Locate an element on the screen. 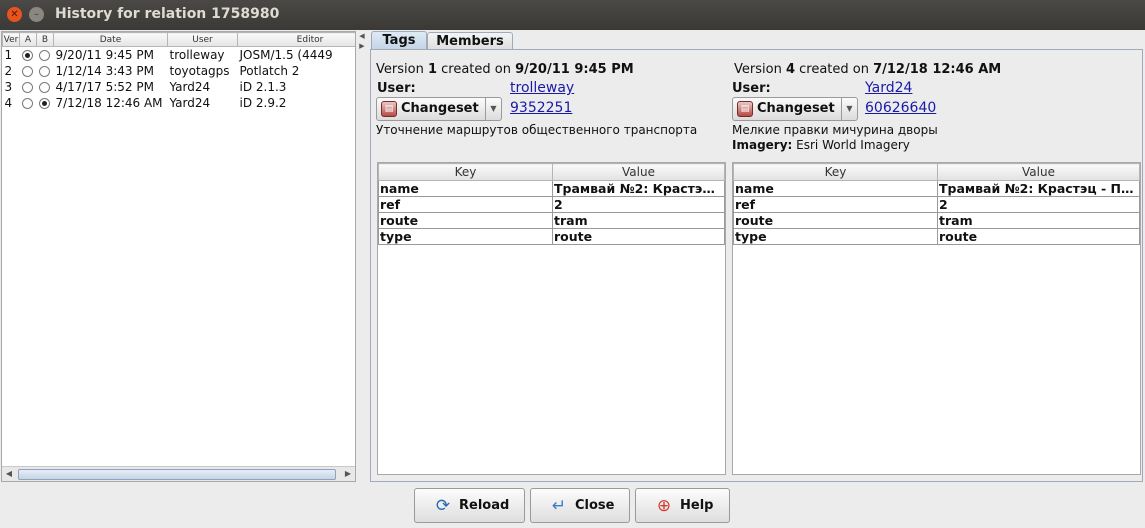  column-header-user: User is located at coordinates (202, 39).